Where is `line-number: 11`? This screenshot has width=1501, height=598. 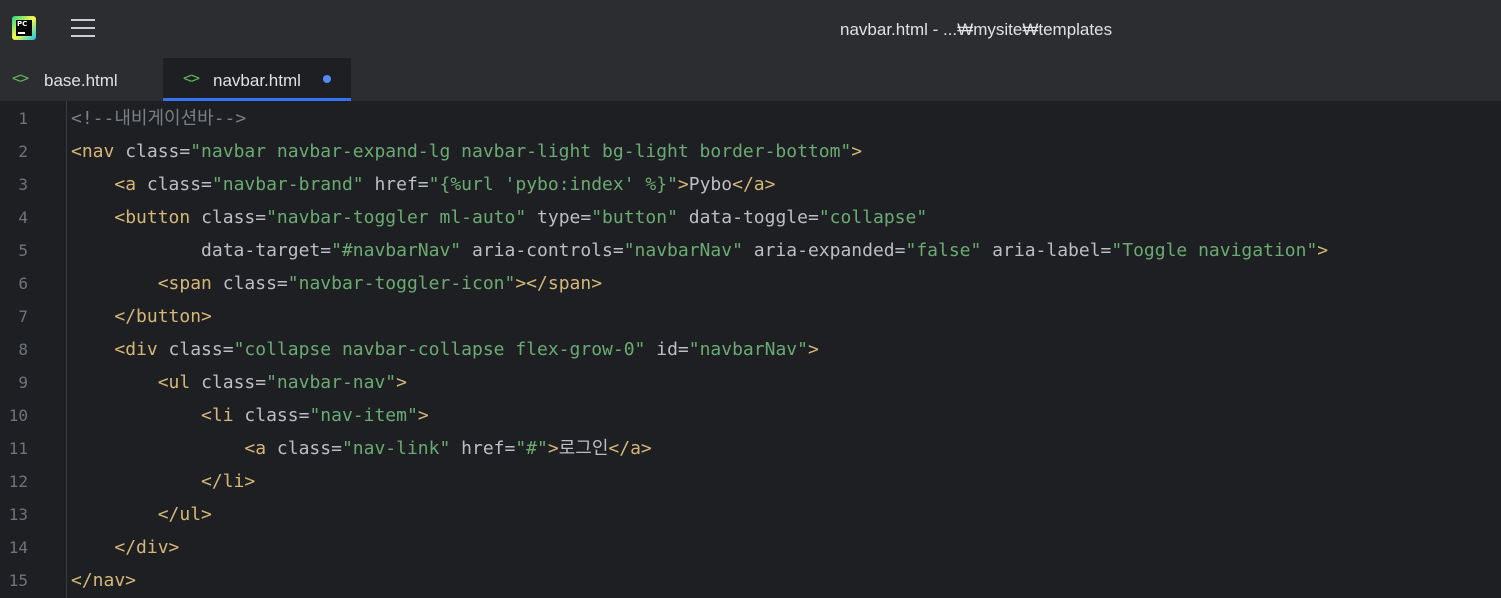 line-number: 11 is located at coordinates (18, 448).